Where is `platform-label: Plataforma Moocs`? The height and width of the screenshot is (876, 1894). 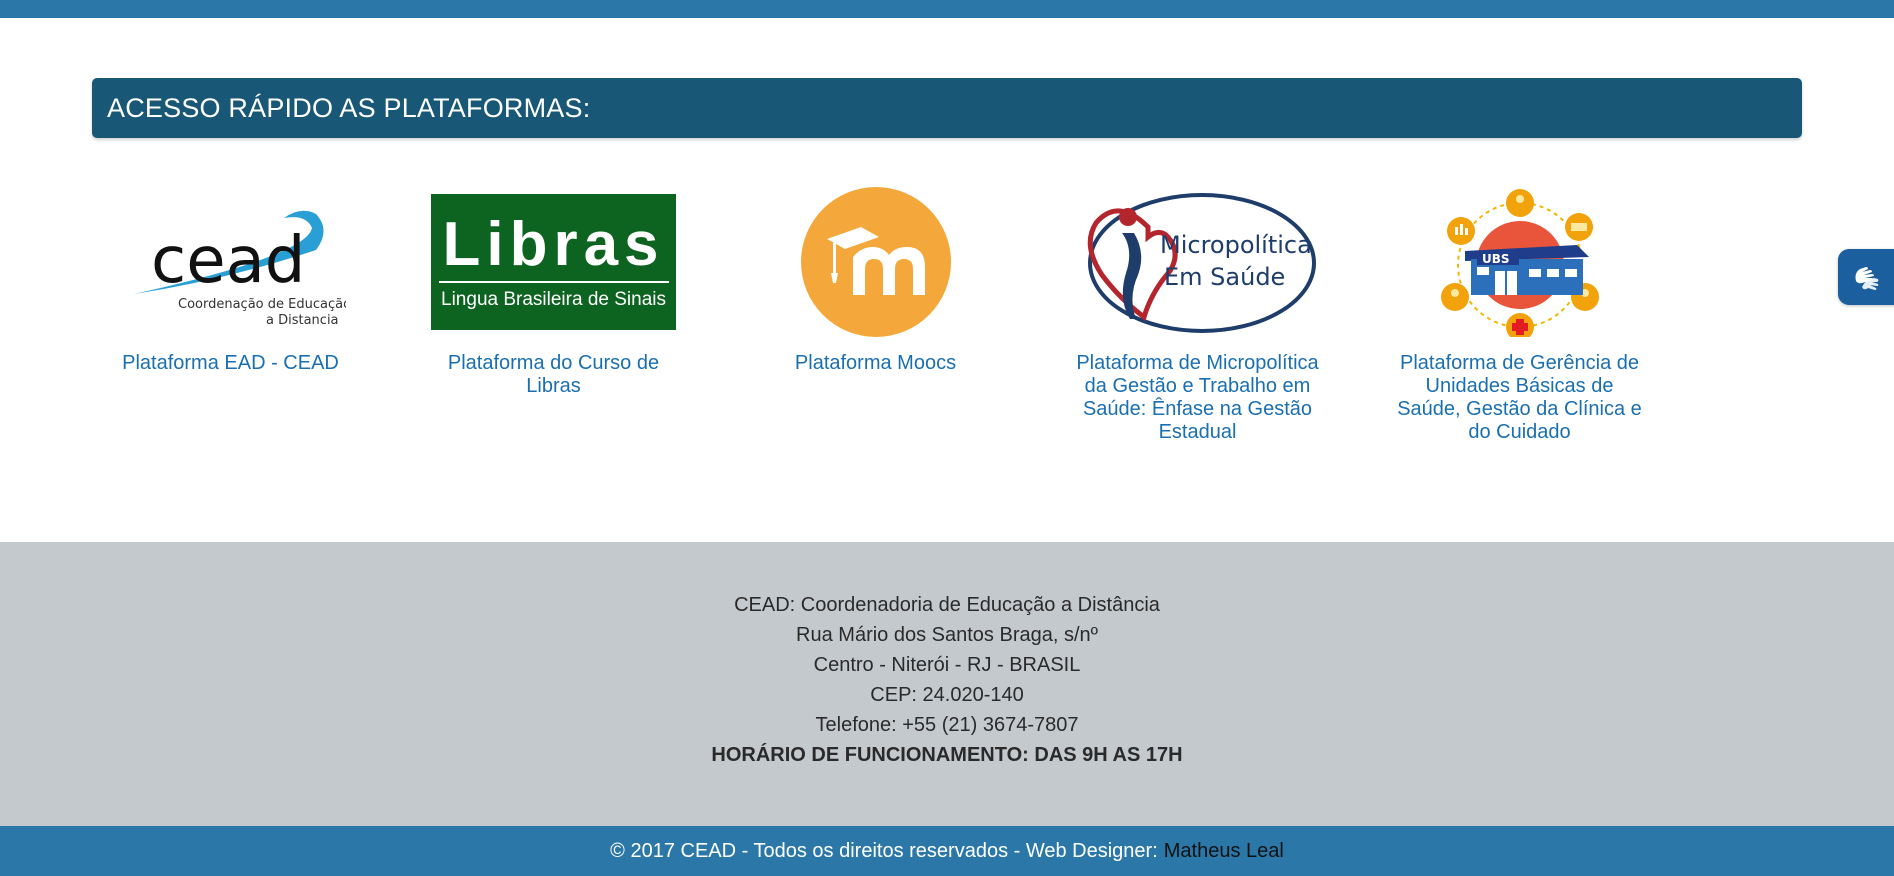 platform-label: Plataforma Moocs is located at coordinates (875, 363).